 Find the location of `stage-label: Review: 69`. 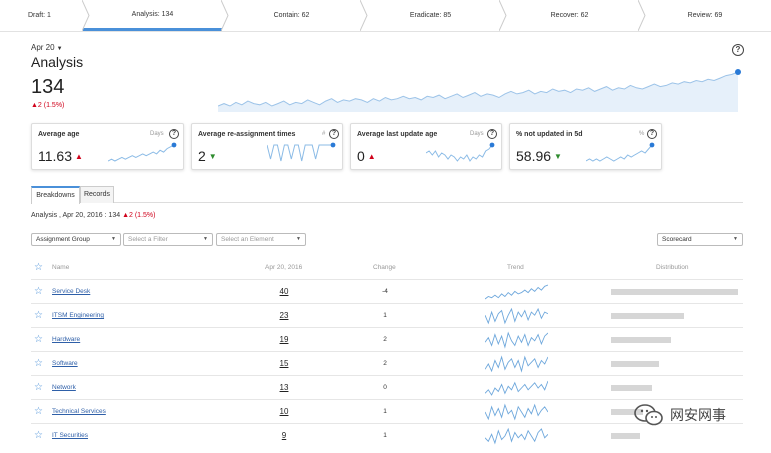

stage-label: Review: 69 is located at coordinates (705, 15).